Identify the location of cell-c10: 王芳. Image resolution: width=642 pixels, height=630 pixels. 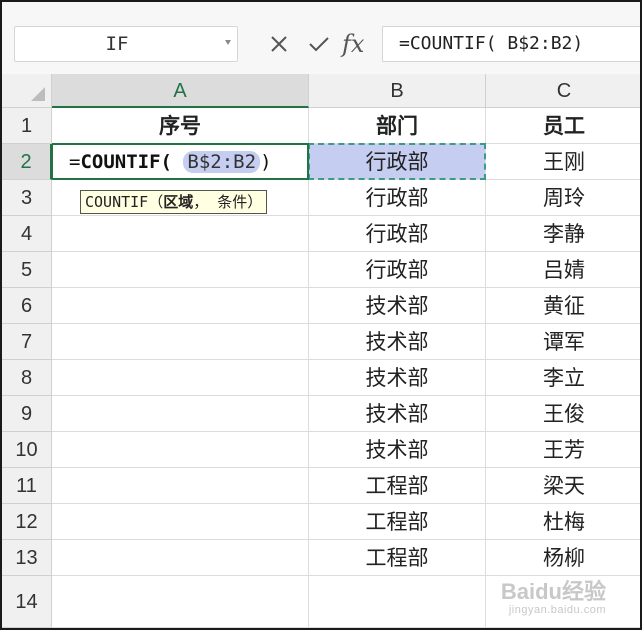
(563, 450).